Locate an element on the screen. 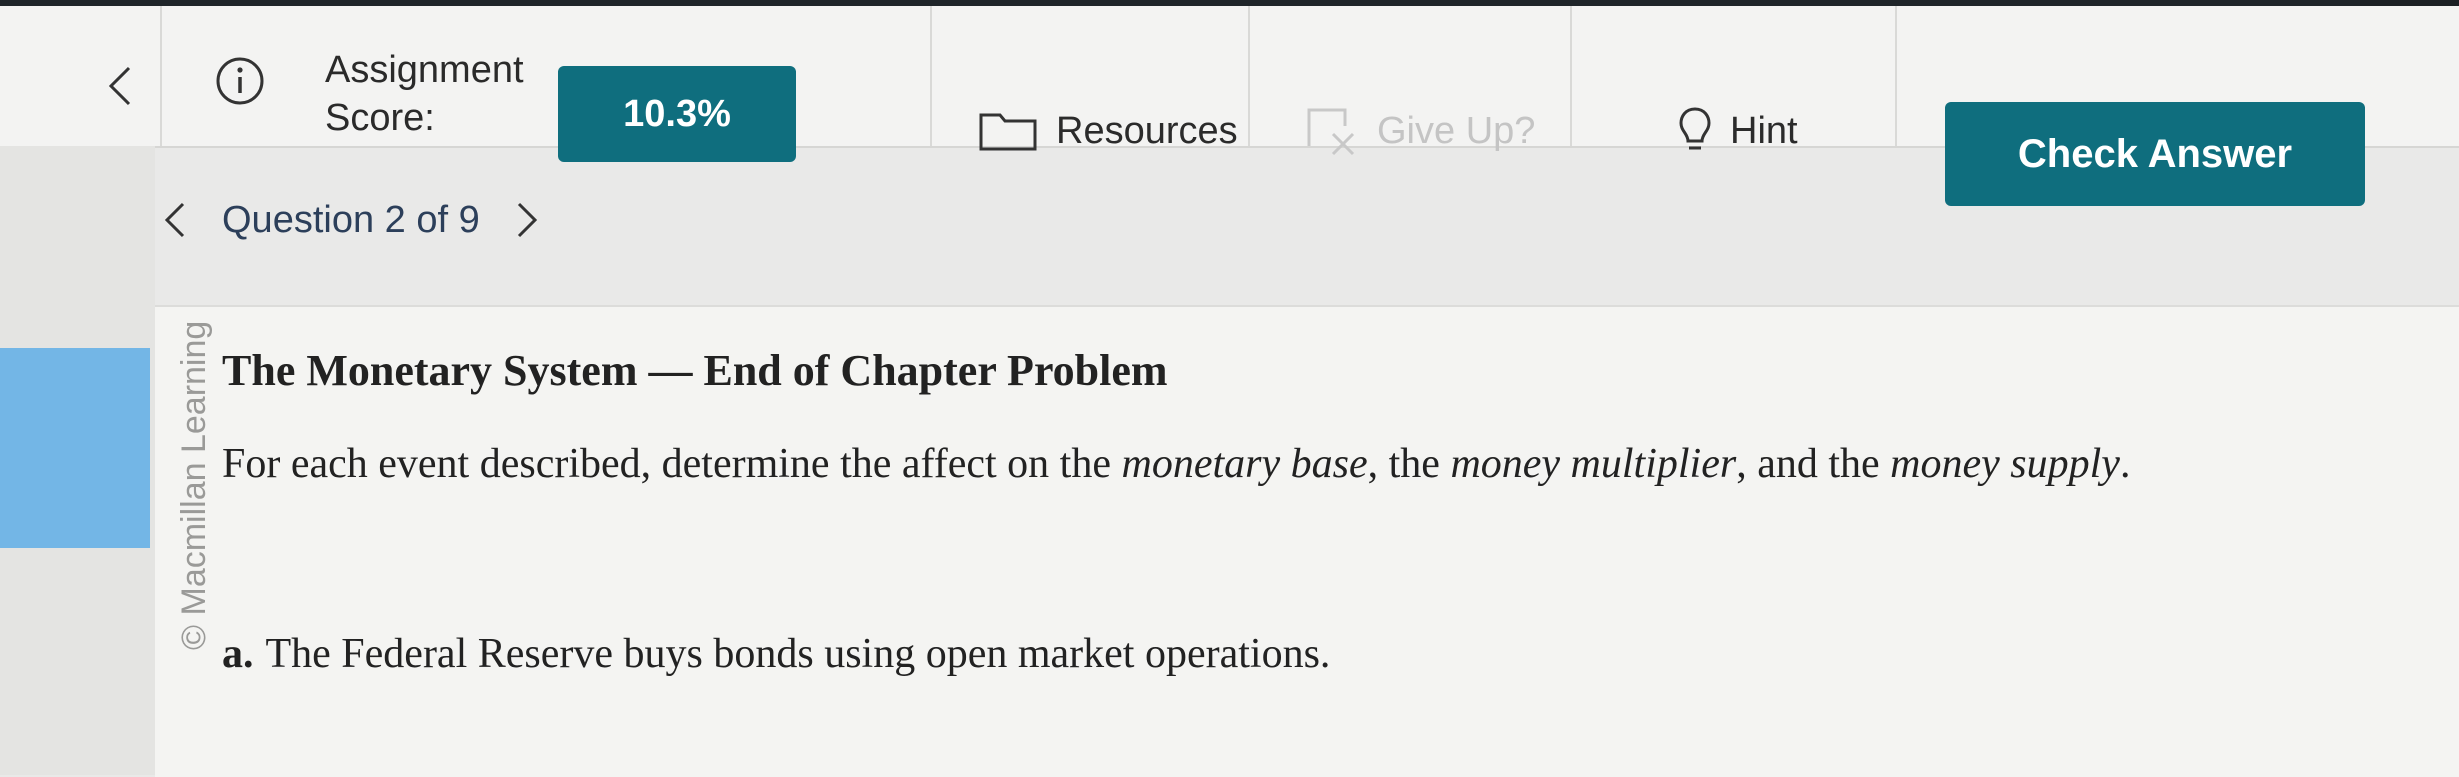 This screenshot has width=2459, height=777. resources-button: Resources is located at coordinates (1108, 131).